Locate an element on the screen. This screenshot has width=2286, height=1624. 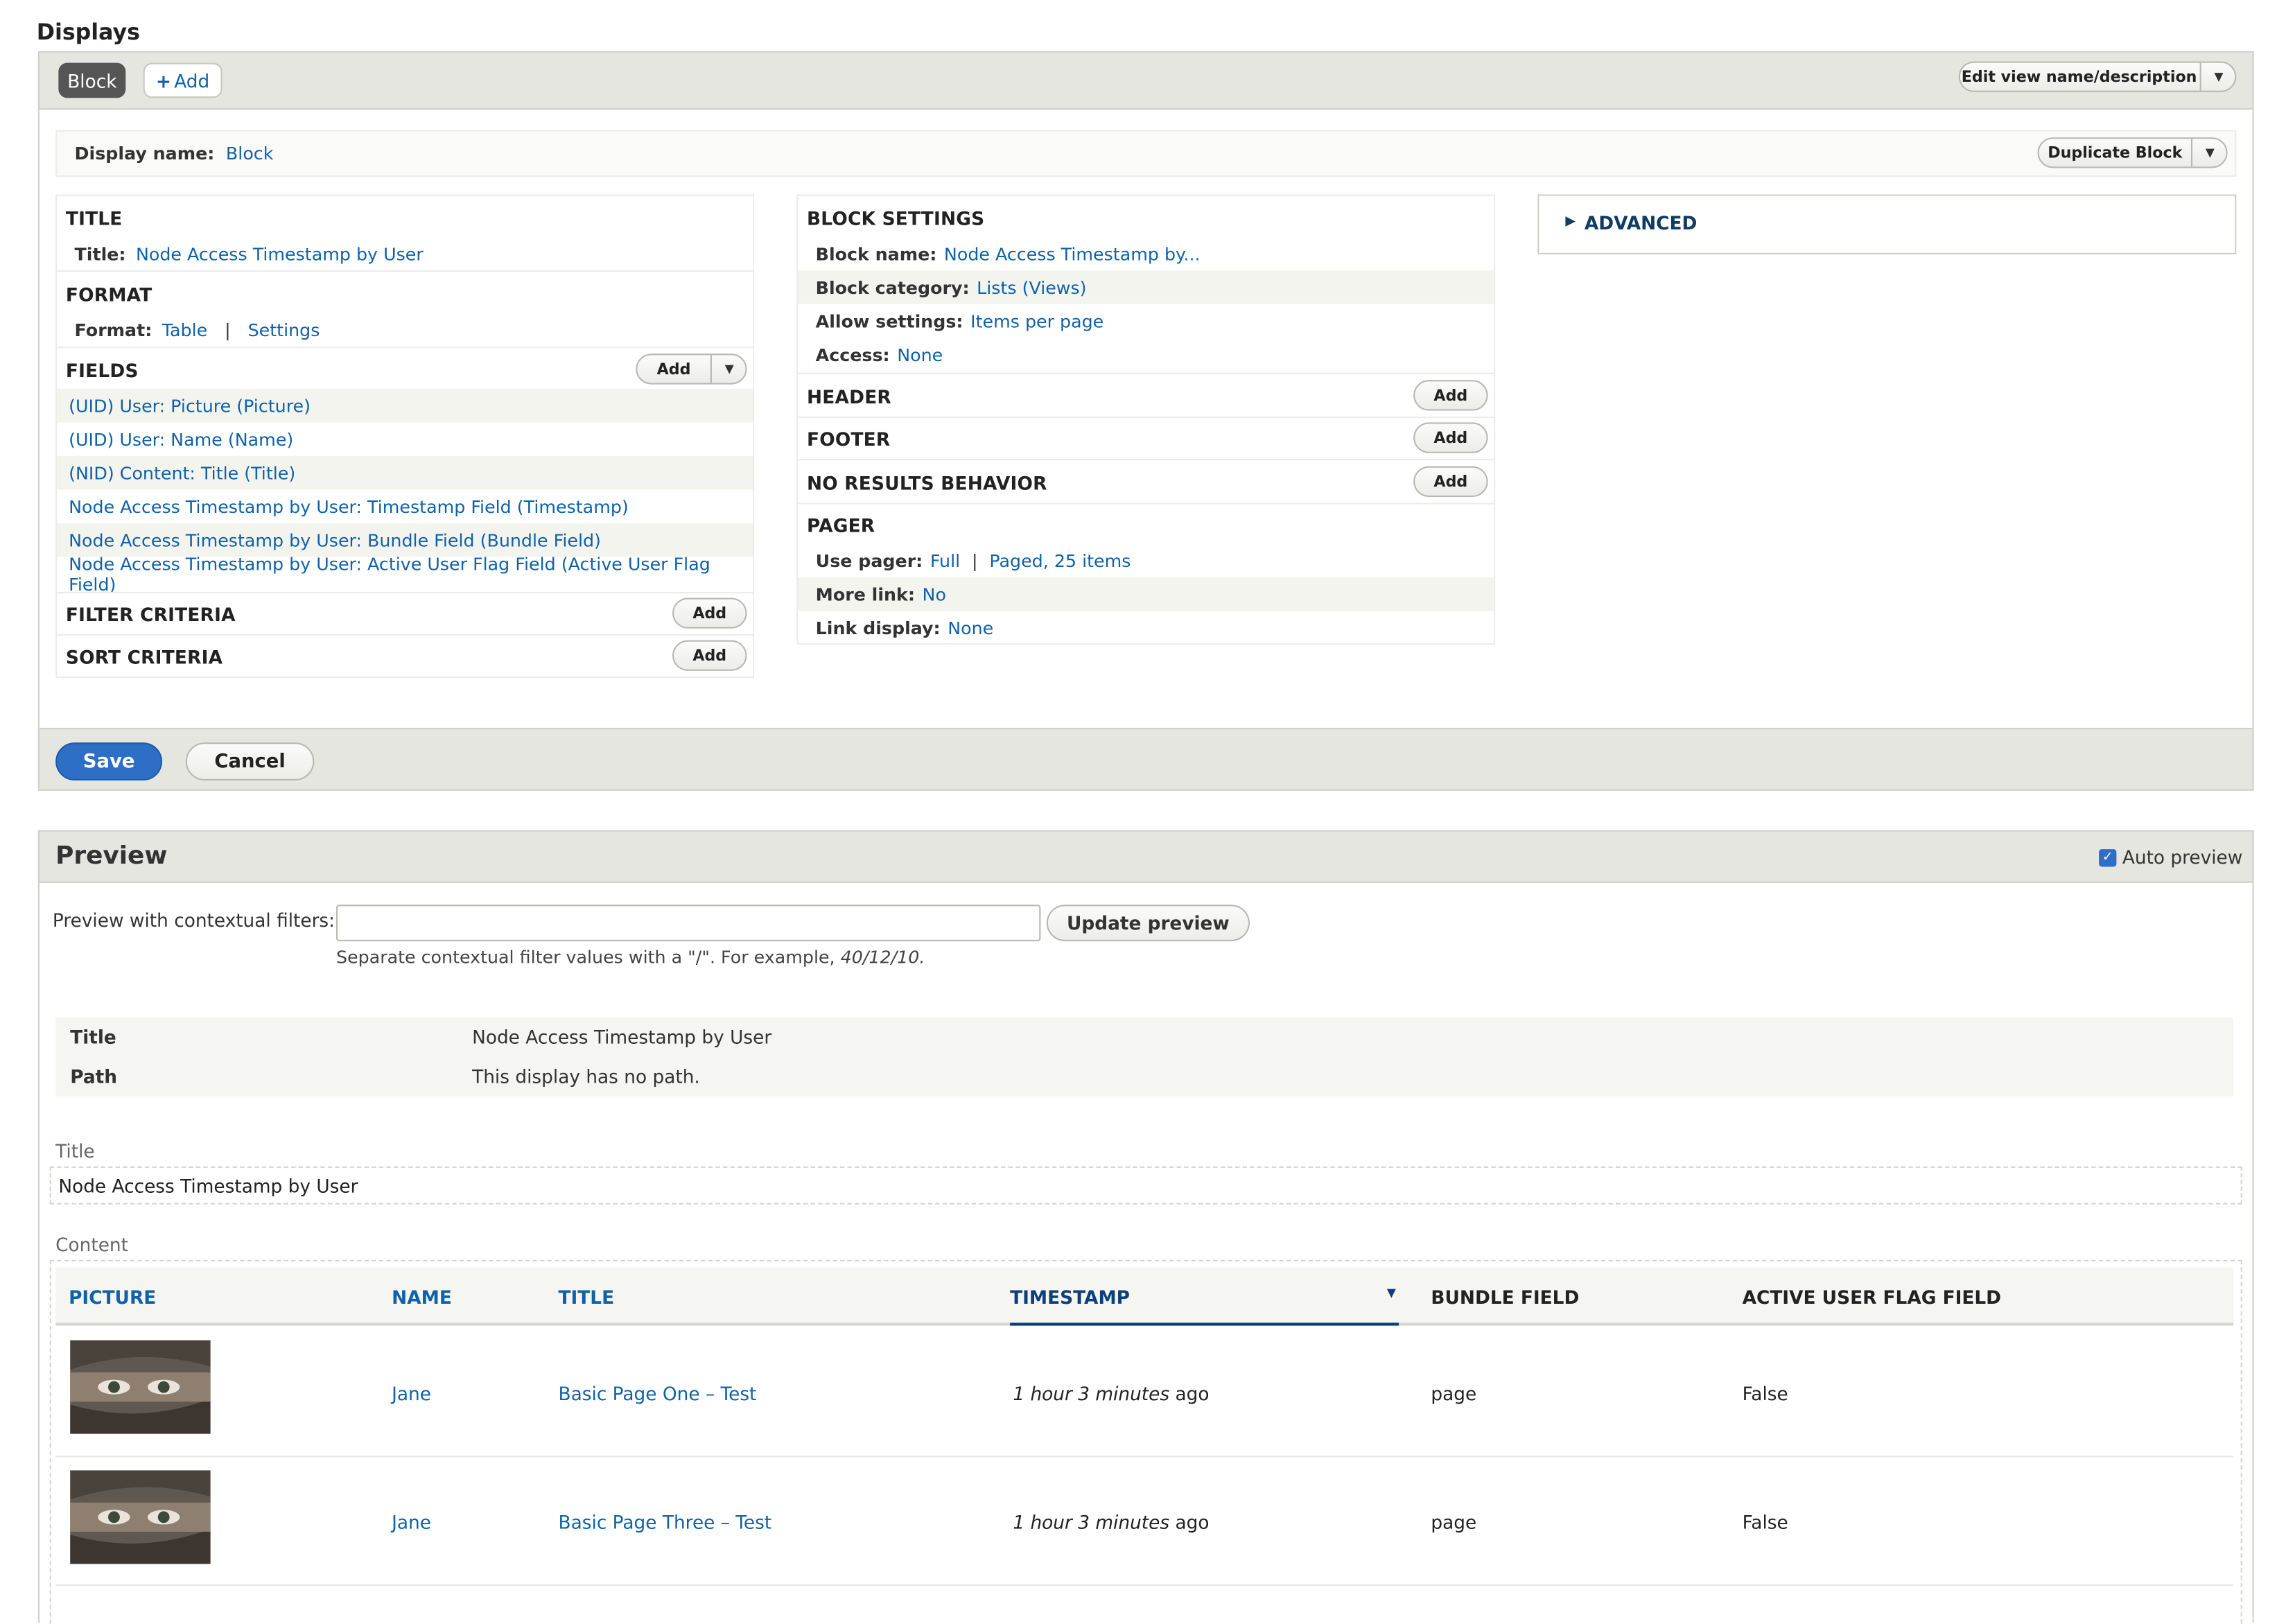
filter-criteria-add-button: Add is located at coordinates (709, 613).